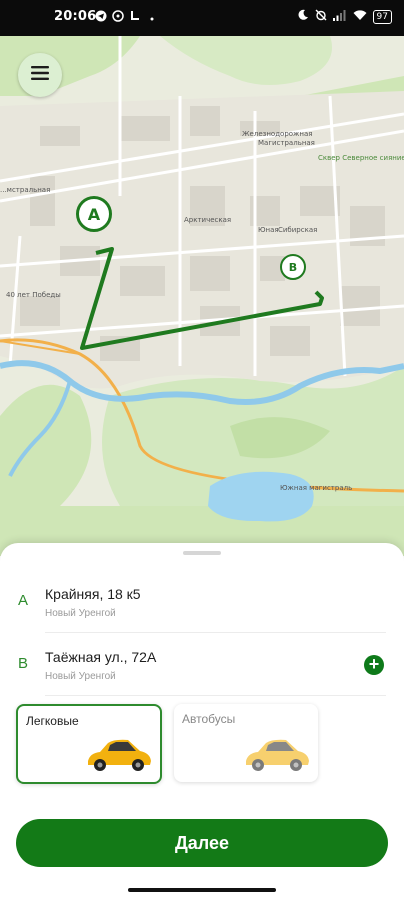 This screenshot has height=900, width=404. What do you see at coordinates (101, 657) in the screenshot?
I see `to-address: Таёжная ул., 72А` at bounding box center [101, 657].